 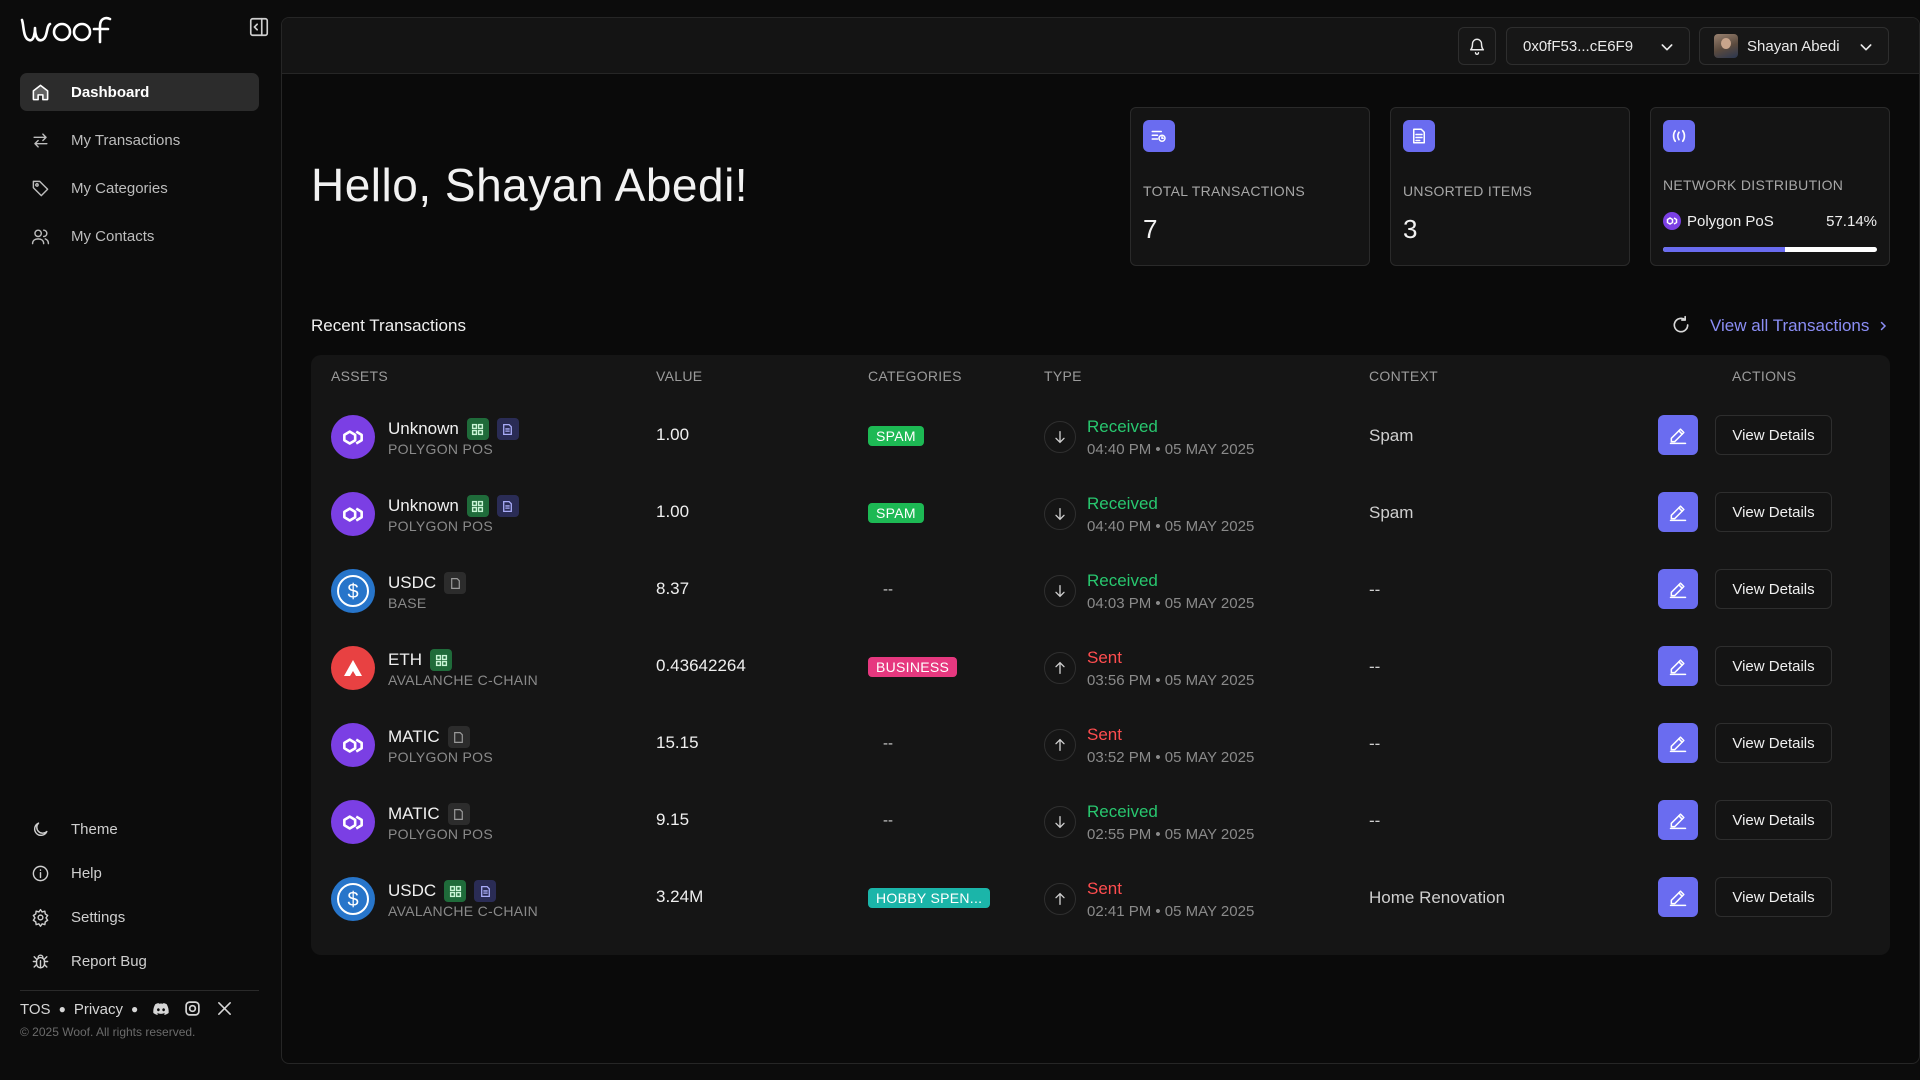 I want to click on sidebar-item-report-bug: Report Bug, so click(x=139, y=961).